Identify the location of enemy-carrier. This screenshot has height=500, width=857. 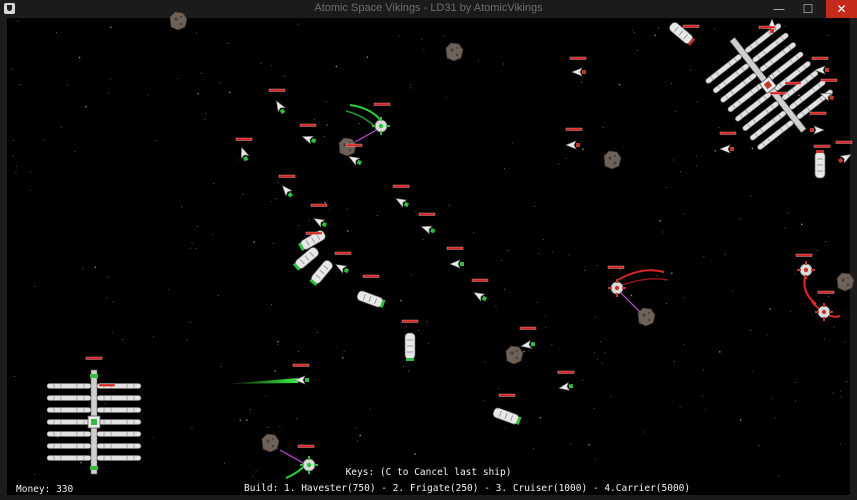
(767, 84).